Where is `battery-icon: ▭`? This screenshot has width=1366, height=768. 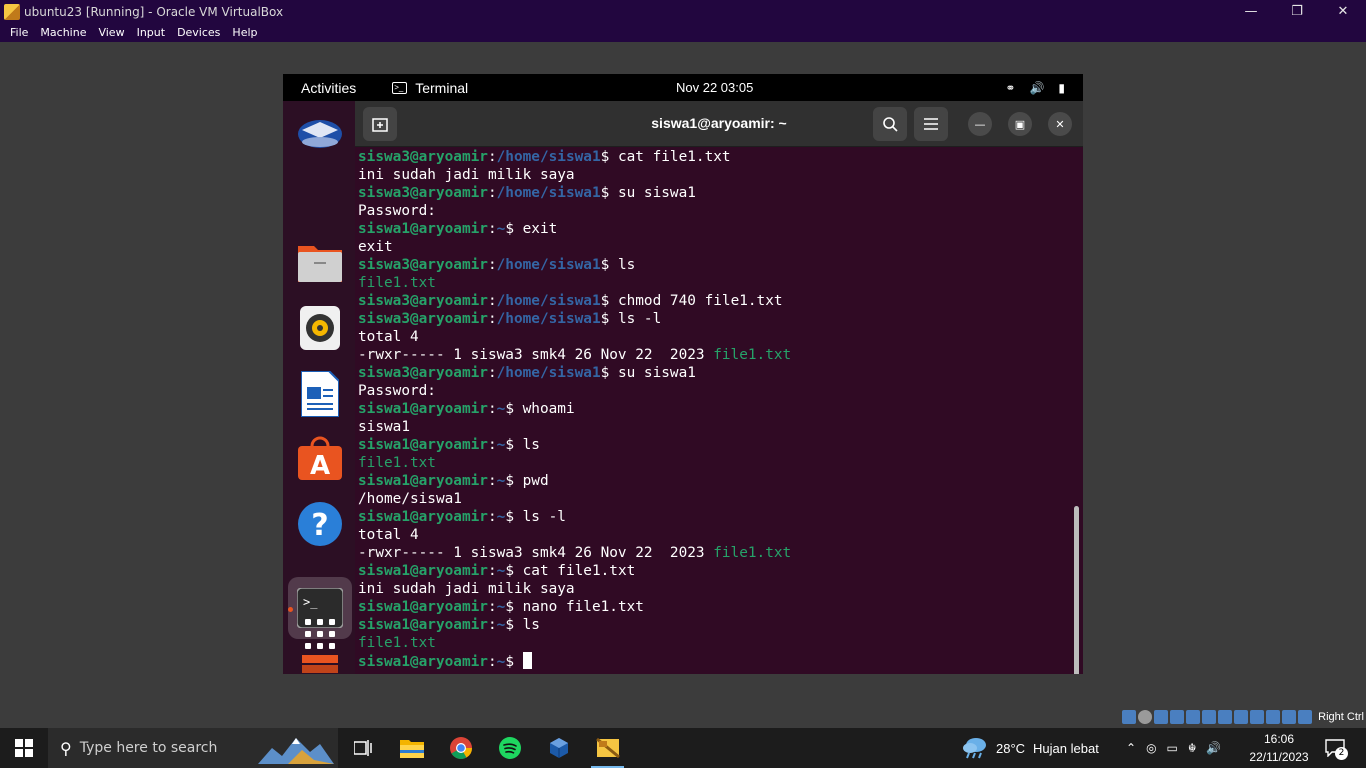
battery-icon: ▭ is located at coordinates (1172, 748).